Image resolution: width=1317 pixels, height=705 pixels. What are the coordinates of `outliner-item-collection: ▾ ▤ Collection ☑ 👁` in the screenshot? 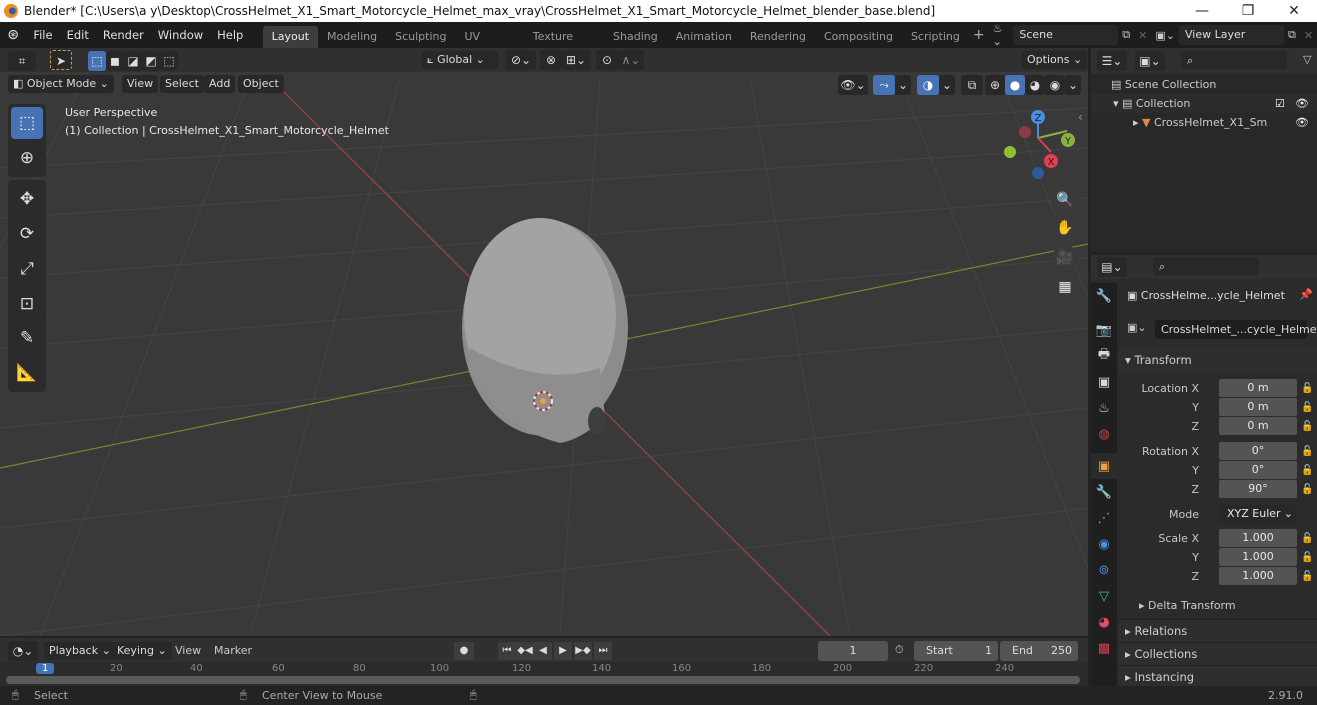 It's located at (1204, 103).